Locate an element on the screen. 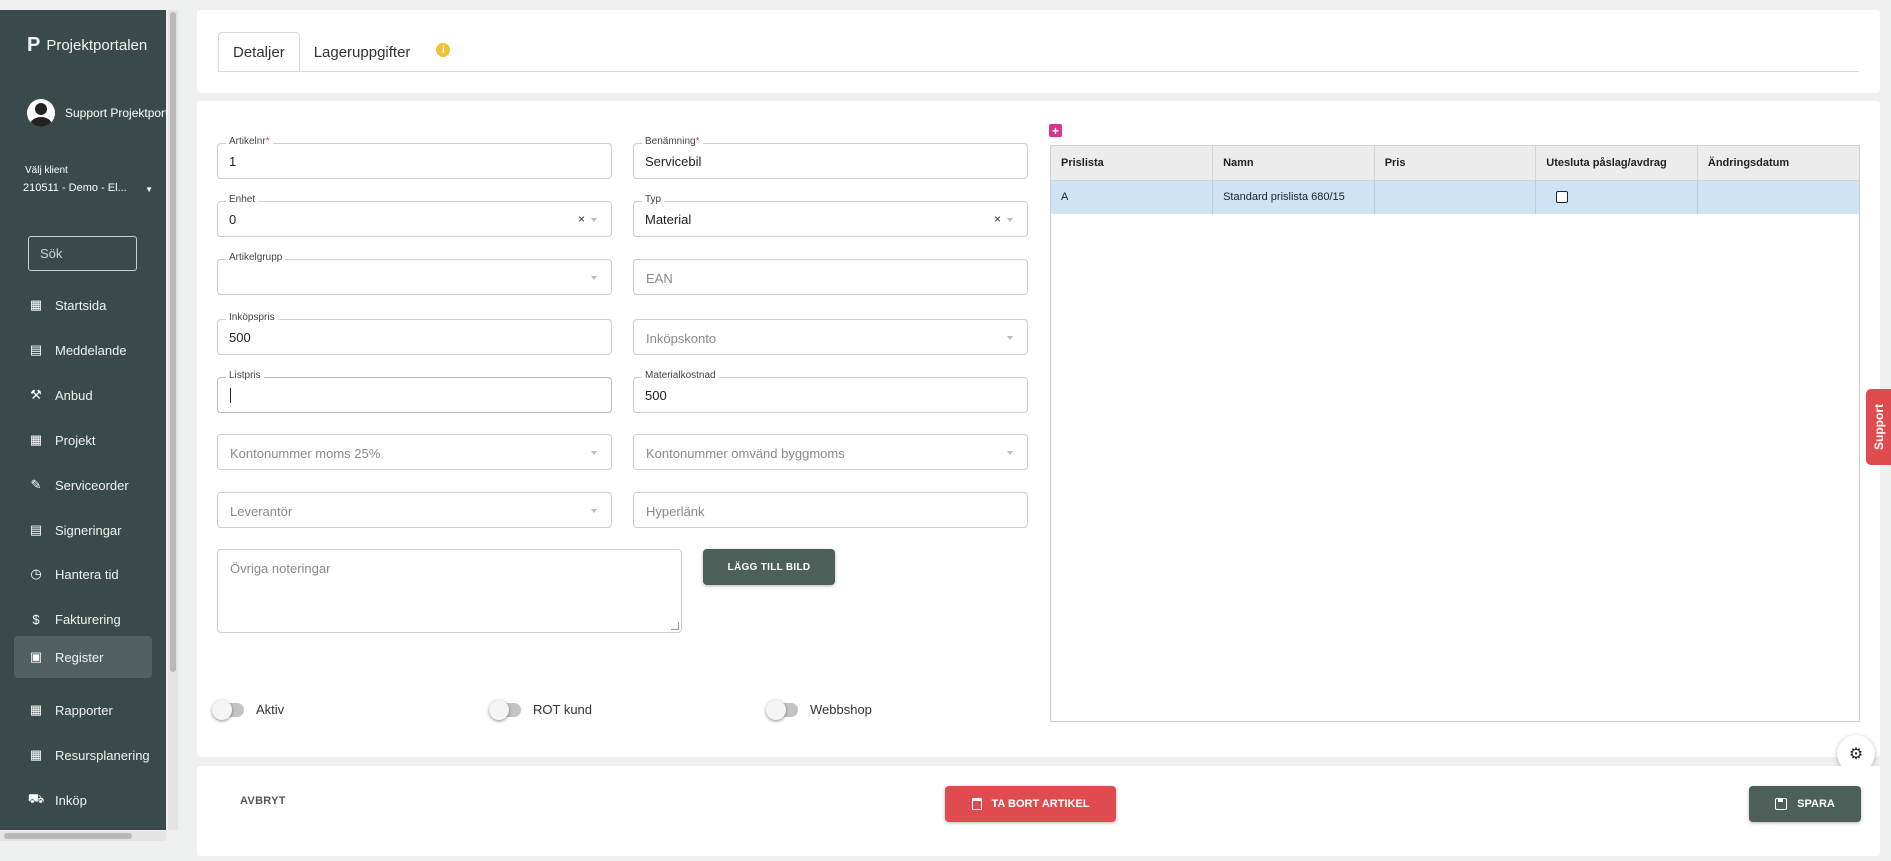 This screenshot has width=1891, height=861. sidebar-item-label: Meddelande is located at coordinates (91, 350).